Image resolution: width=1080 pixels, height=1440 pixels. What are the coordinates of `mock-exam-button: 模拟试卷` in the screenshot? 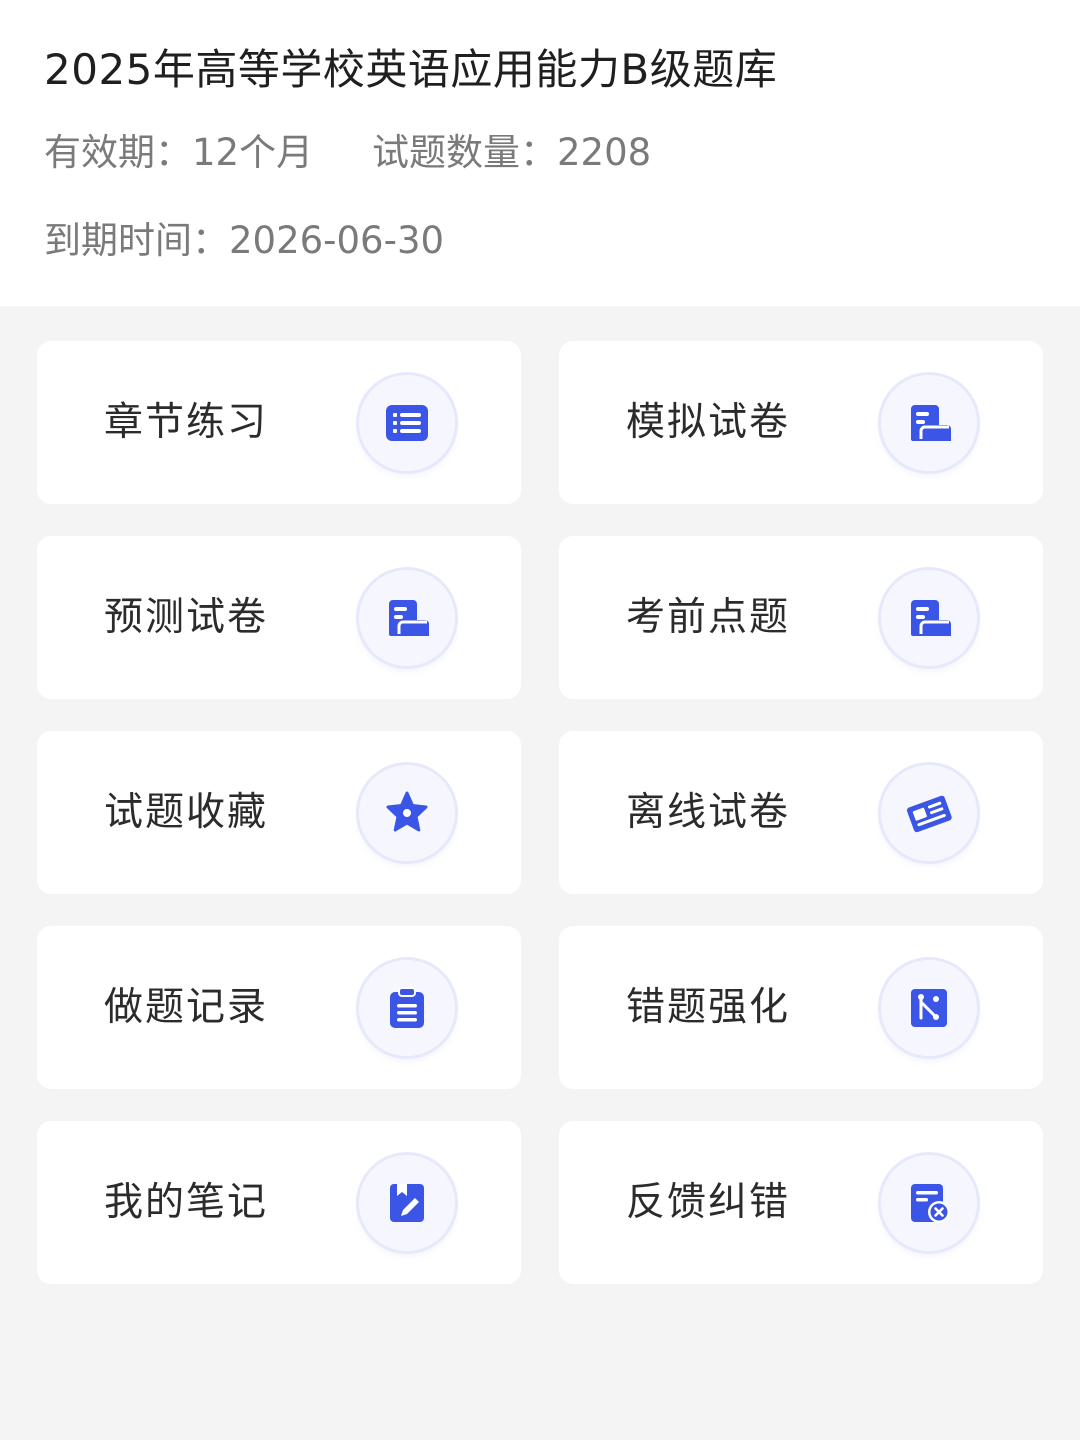 It's located at (801, 422).